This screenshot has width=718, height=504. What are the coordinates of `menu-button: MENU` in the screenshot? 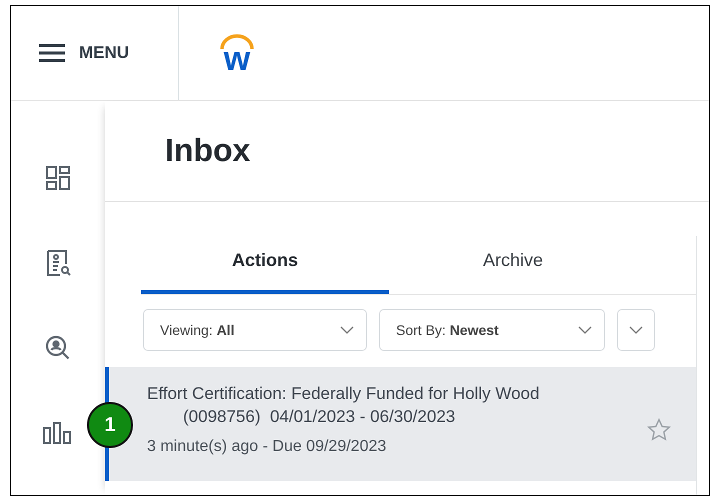 It's located at (95, 53).